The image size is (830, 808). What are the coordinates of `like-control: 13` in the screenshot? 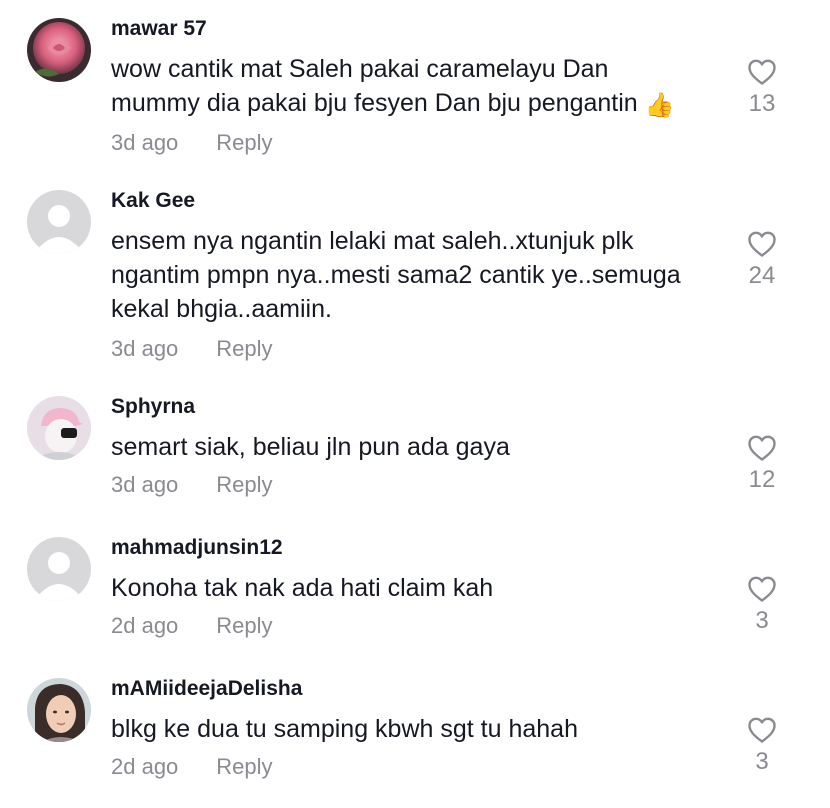 It's located at (762, 88).